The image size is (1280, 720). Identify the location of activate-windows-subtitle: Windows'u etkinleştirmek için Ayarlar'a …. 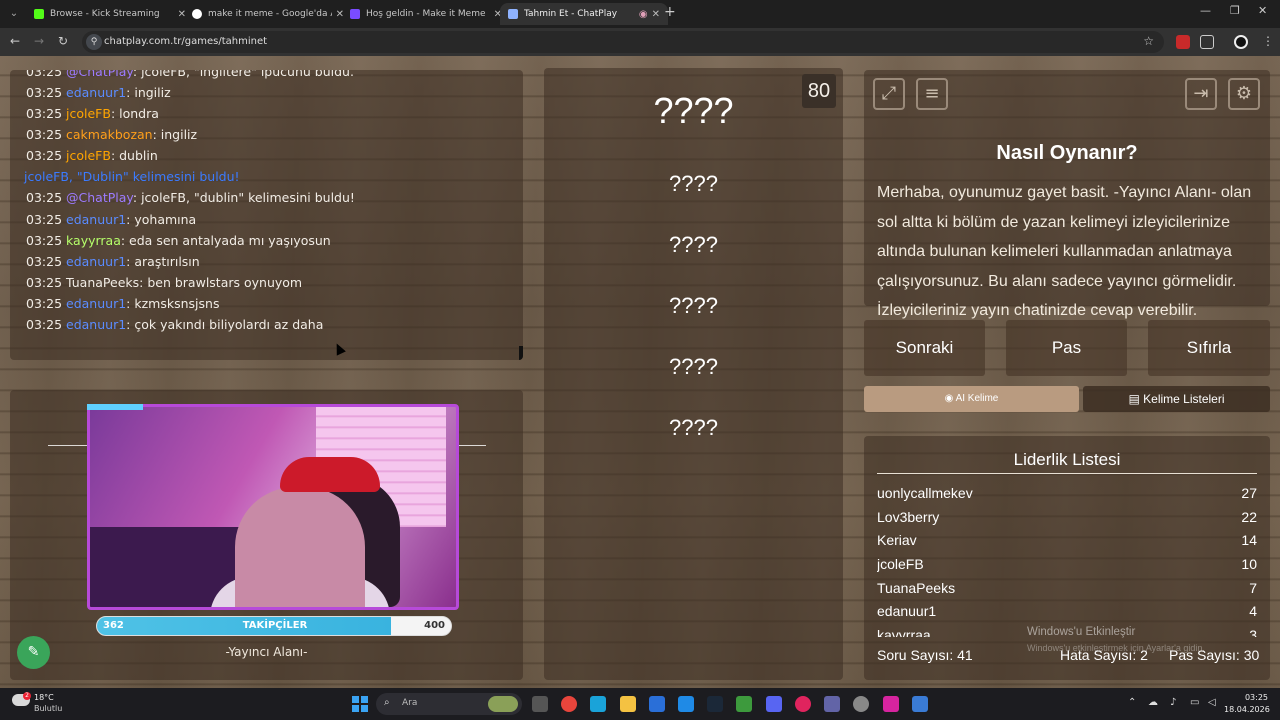
(1116, 648).